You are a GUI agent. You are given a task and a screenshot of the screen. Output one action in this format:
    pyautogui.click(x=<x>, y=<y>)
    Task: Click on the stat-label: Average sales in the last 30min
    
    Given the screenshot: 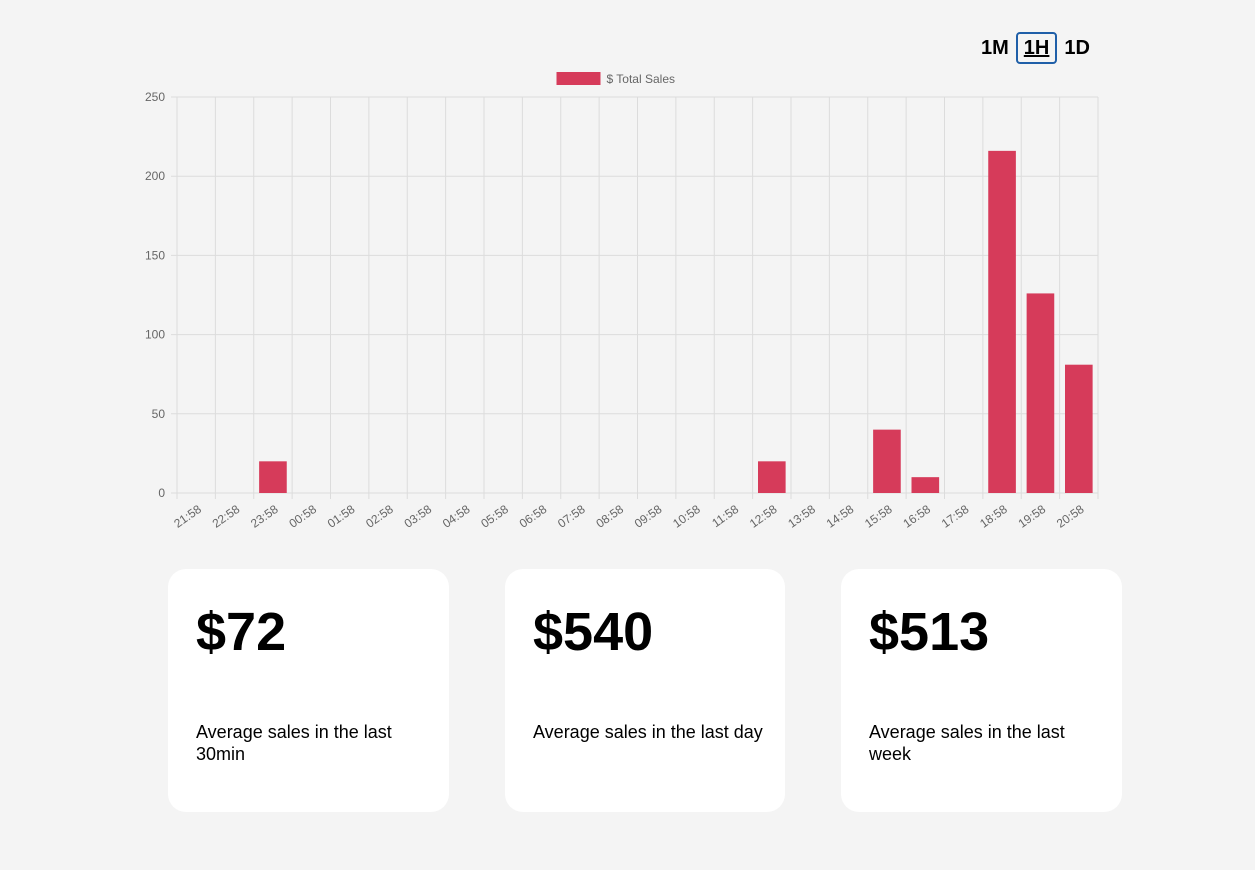 What is the action you would take?
    pyautogui.click(x=294, y=743)
    